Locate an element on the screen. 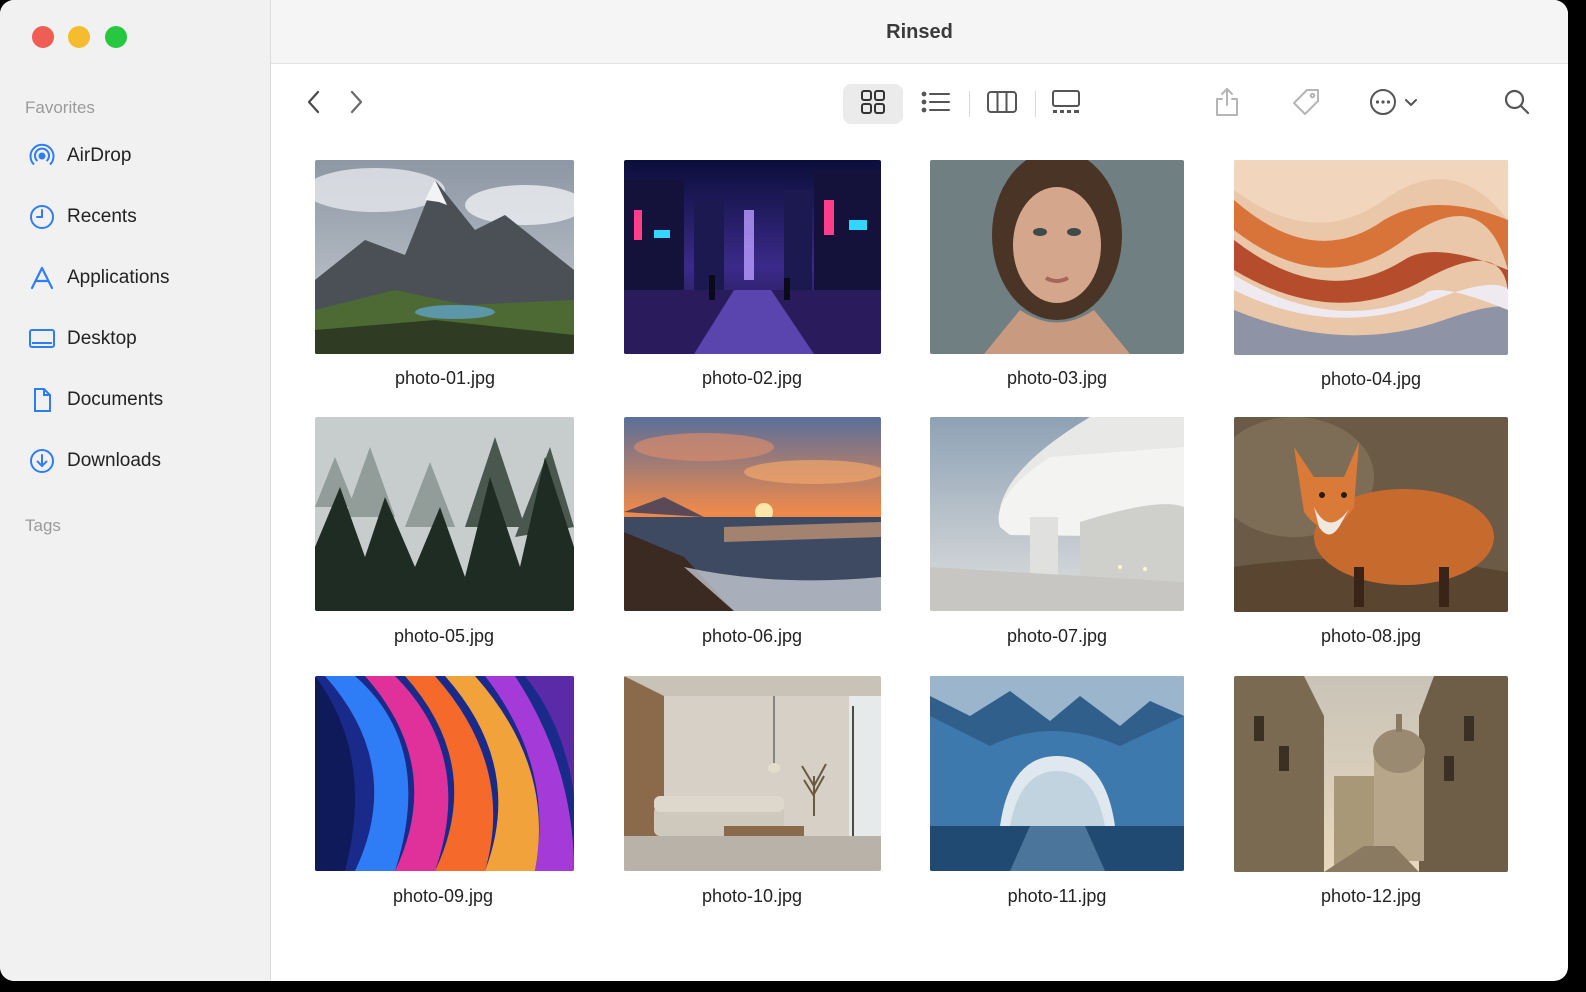 Image resolution: width=1586 pixels, height=992 pixels. file-item: photo-12.jpg is located at coordinates (1371, 796).